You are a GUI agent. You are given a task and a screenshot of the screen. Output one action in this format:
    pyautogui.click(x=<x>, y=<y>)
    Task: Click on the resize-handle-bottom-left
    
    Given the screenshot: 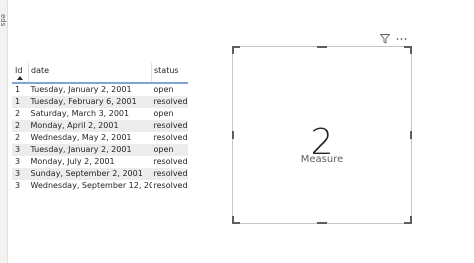 What is the action you would take?
    pyautogui.click(x=236, y=220)
    